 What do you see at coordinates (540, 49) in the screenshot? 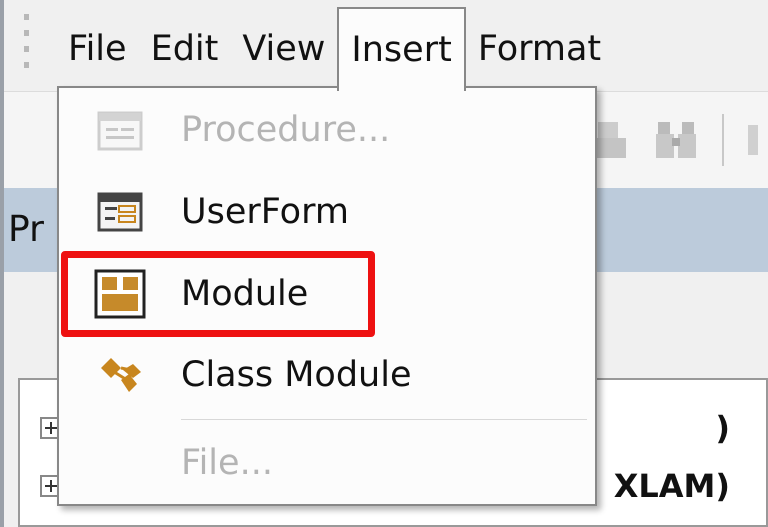
I see `menu-item: Format` at bounding box center [540, 49].